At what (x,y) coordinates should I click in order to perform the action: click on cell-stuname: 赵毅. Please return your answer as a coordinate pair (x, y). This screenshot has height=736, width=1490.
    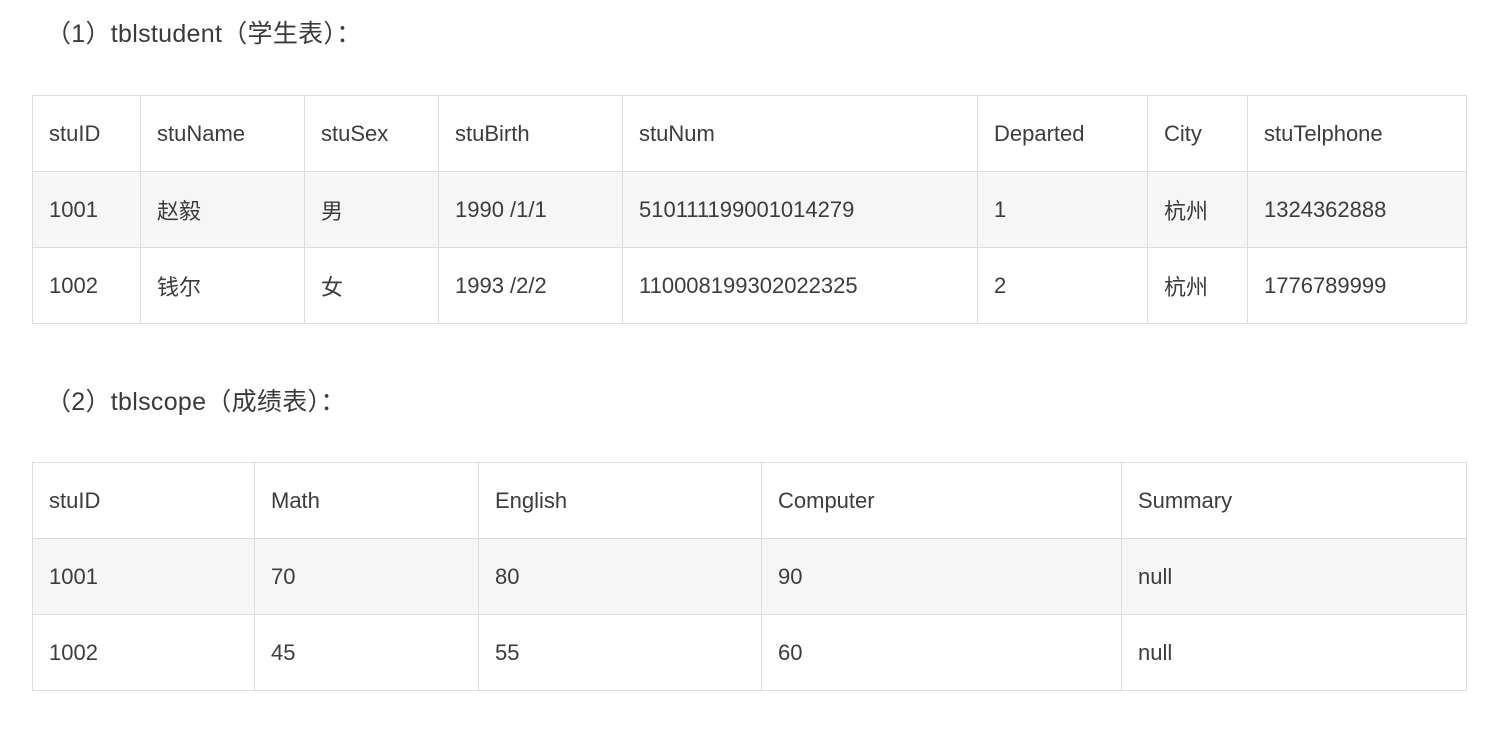
    Looking at the image, I should click on (222, 209).